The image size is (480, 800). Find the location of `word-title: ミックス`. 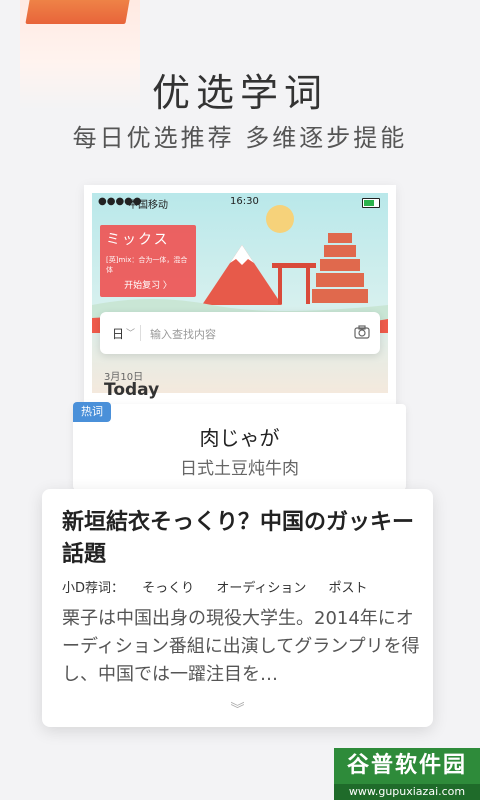

word-title: ミックス is located at coordinates (138, 240).